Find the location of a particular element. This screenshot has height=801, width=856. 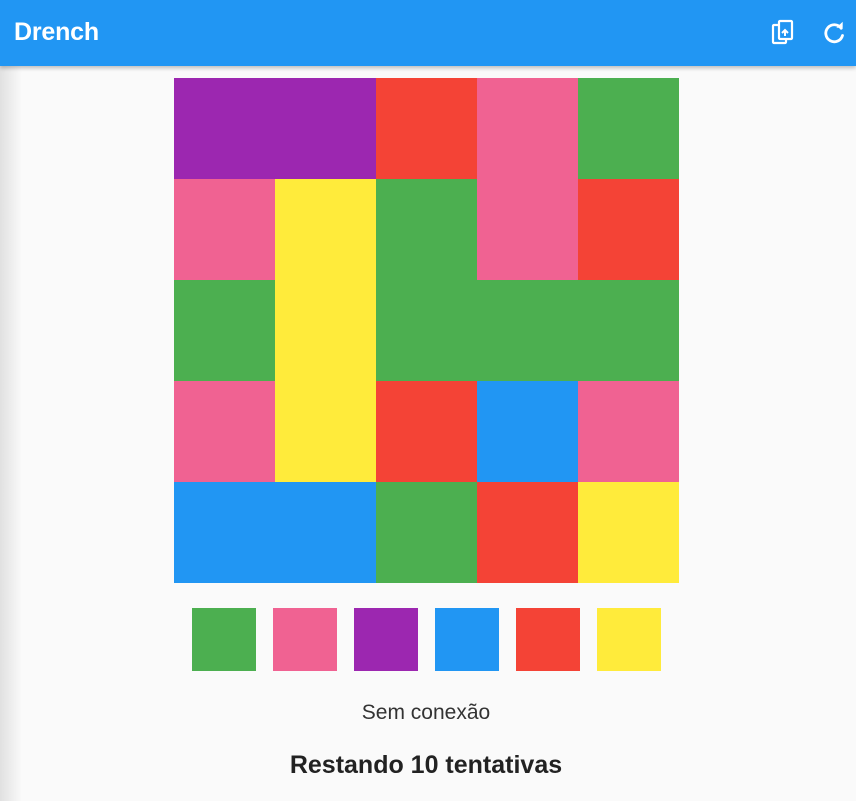

color-button-red is located at coordinates (548, 639).